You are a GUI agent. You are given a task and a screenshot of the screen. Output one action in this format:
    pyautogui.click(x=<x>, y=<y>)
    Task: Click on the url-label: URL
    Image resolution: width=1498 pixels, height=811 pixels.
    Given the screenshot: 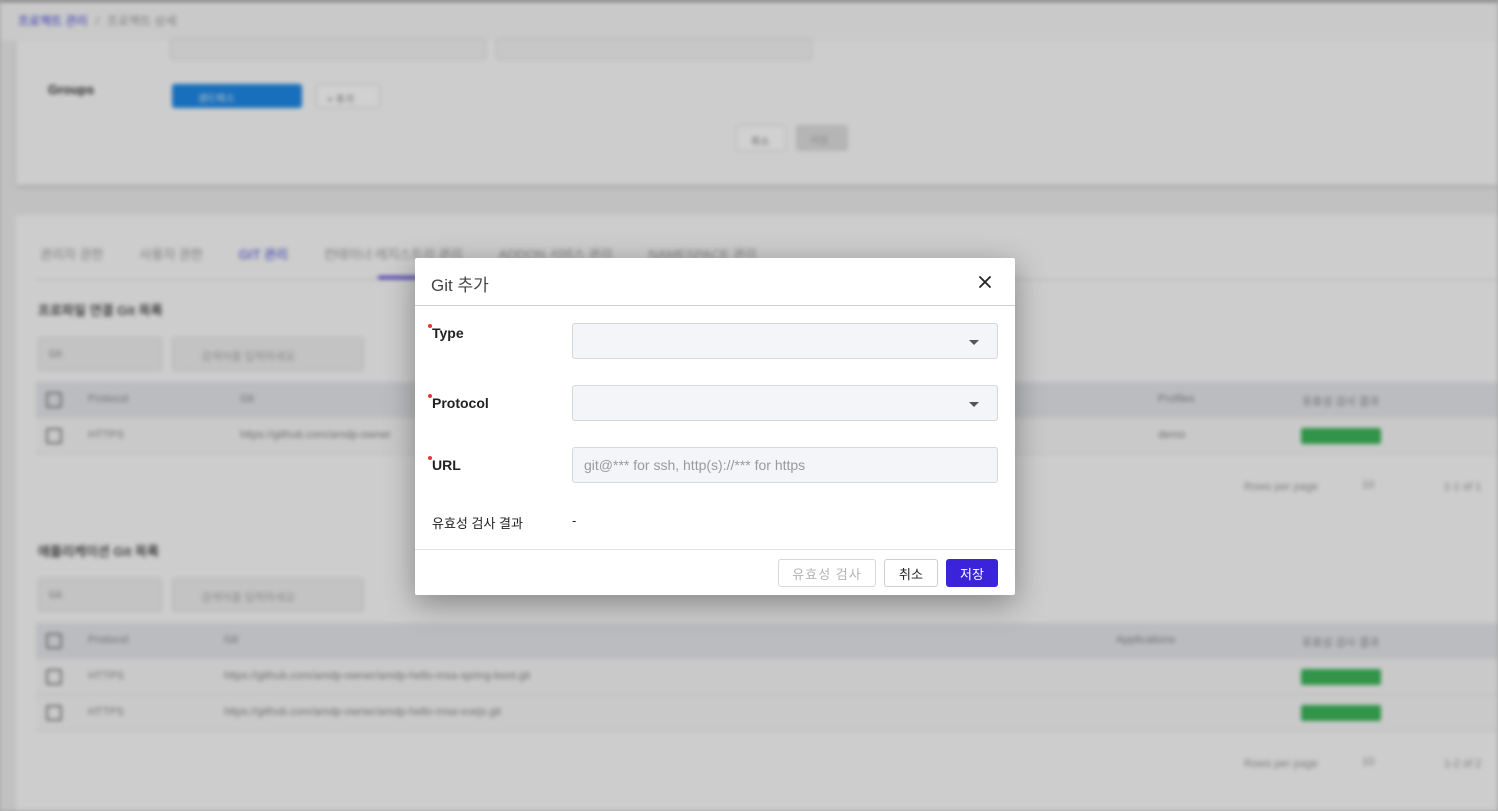 What is the action you would take?
    pyautogui.click(x=446, y=465)
    